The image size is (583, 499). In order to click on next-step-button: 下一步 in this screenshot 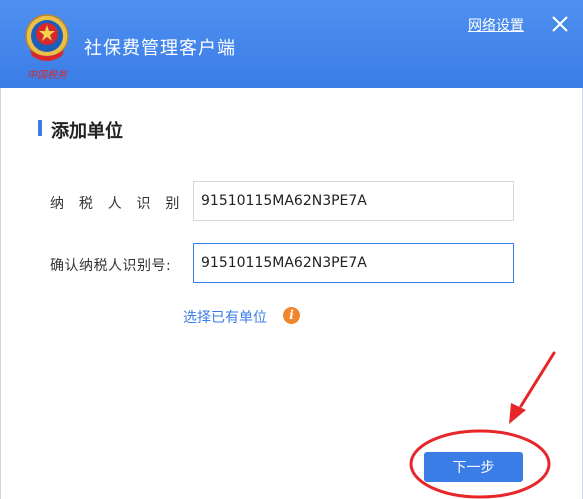, I will do `click(473, 467)`.